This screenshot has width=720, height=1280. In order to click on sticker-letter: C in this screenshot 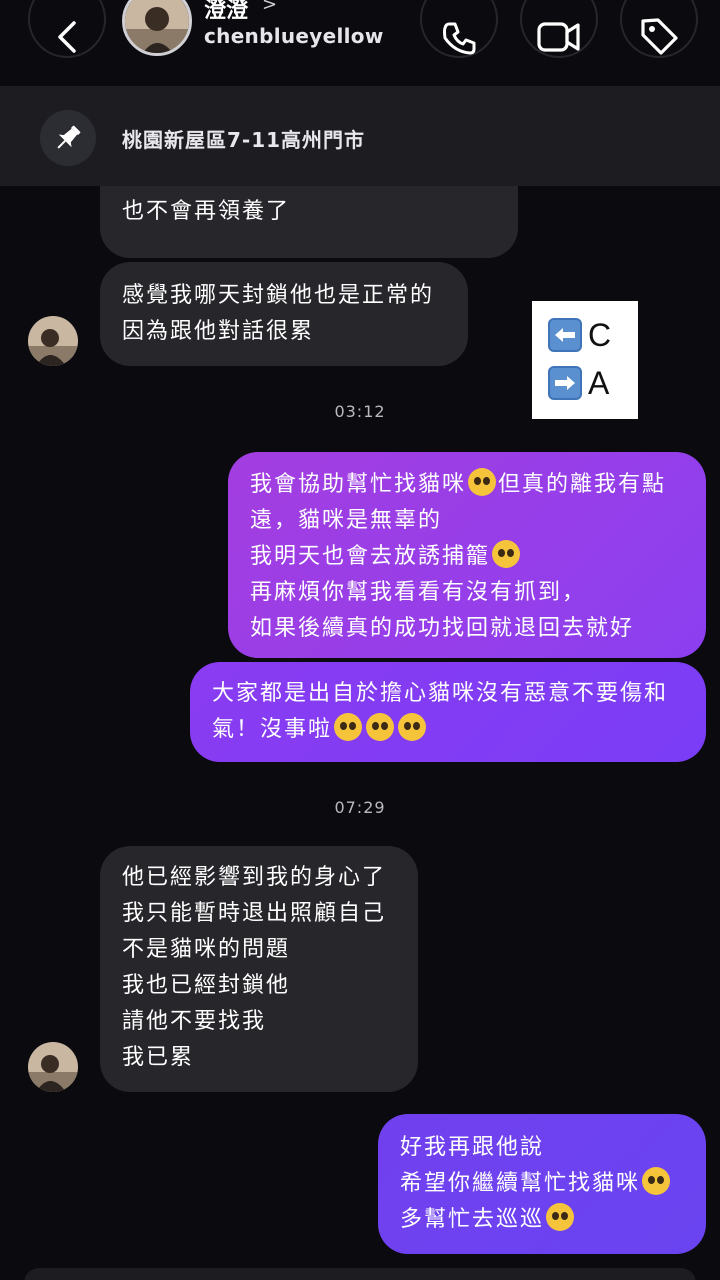, I will do `click(600, 334)`.